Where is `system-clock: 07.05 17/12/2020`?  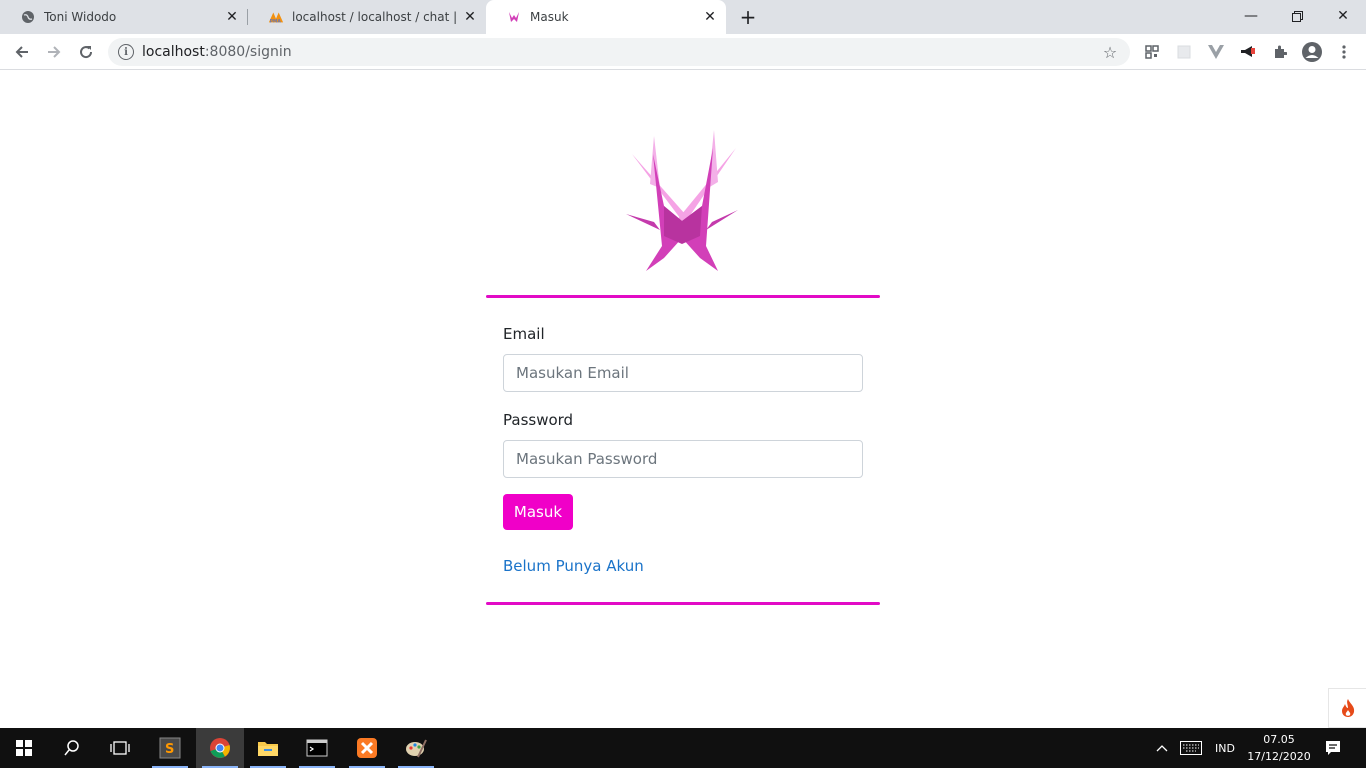
system-clock: 07.05 17/12/2020 is located at coordinates (1279, 748).